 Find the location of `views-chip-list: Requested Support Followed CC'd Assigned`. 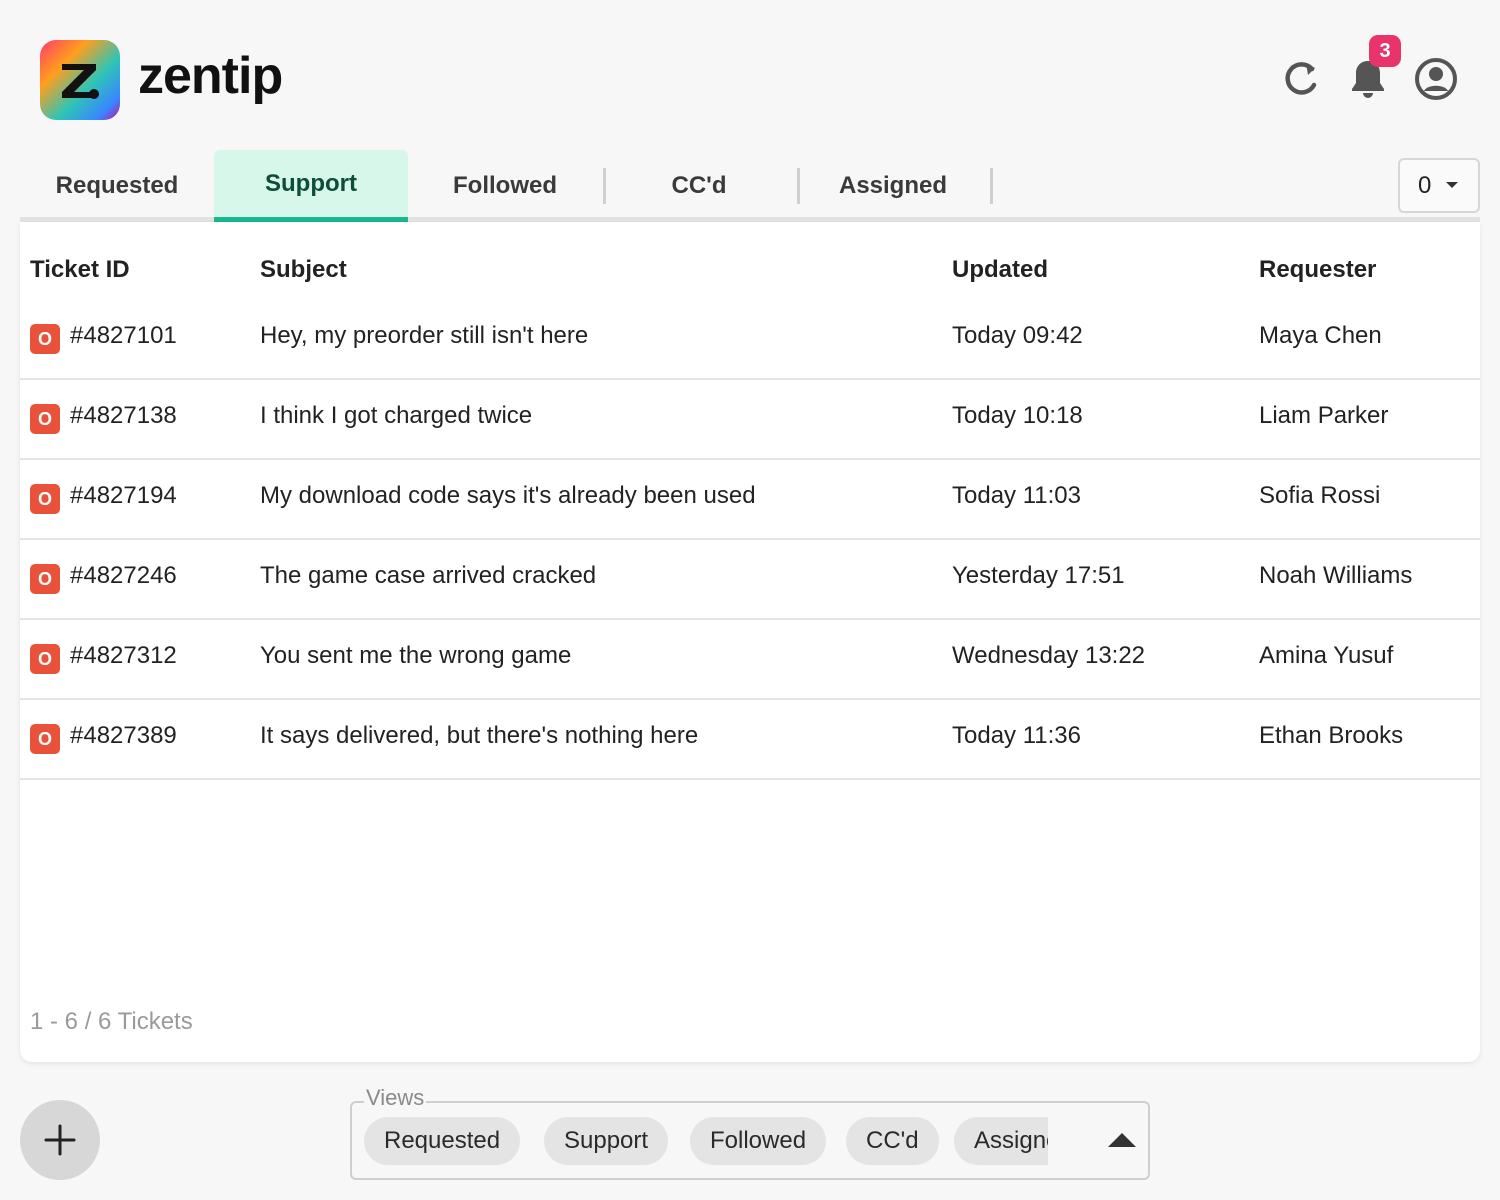

views-chip-list: Requested Support Followed CC'd Assigned is located at coordinates (706, 1141).